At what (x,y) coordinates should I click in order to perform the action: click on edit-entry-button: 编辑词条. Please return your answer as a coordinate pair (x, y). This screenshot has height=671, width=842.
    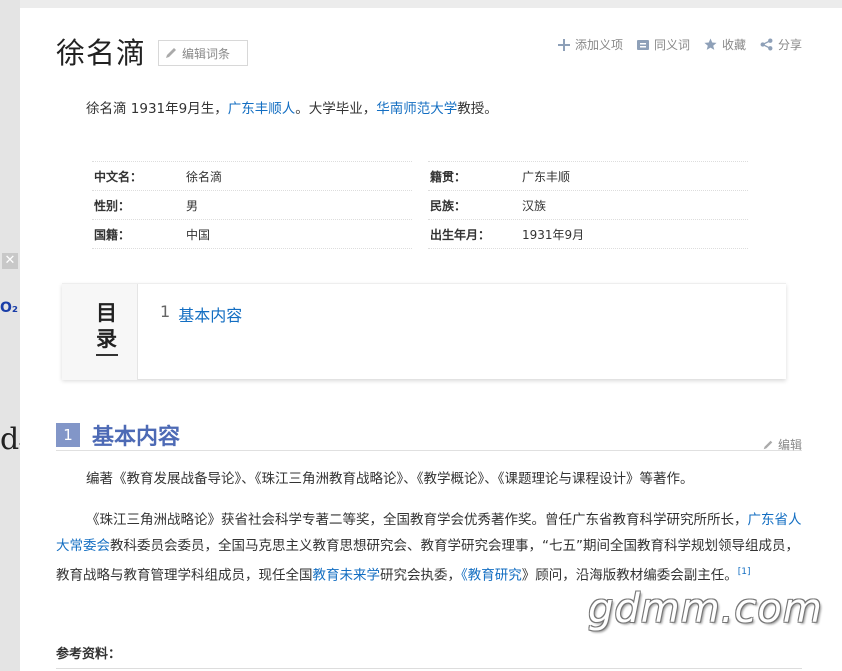
    Looking at the image, I should click on (203, 53).